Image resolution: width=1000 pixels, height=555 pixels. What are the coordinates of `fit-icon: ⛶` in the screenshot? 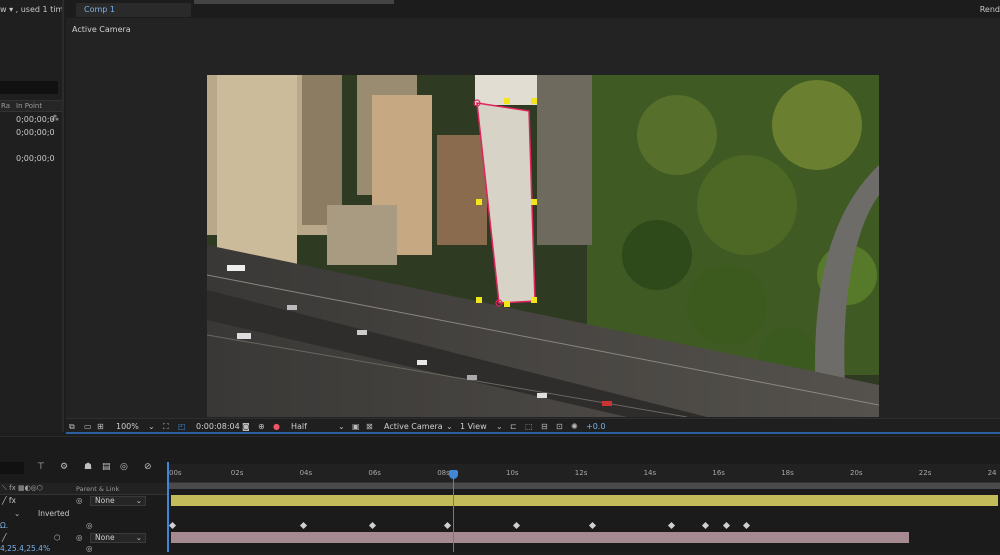 It's located at (166, 427).